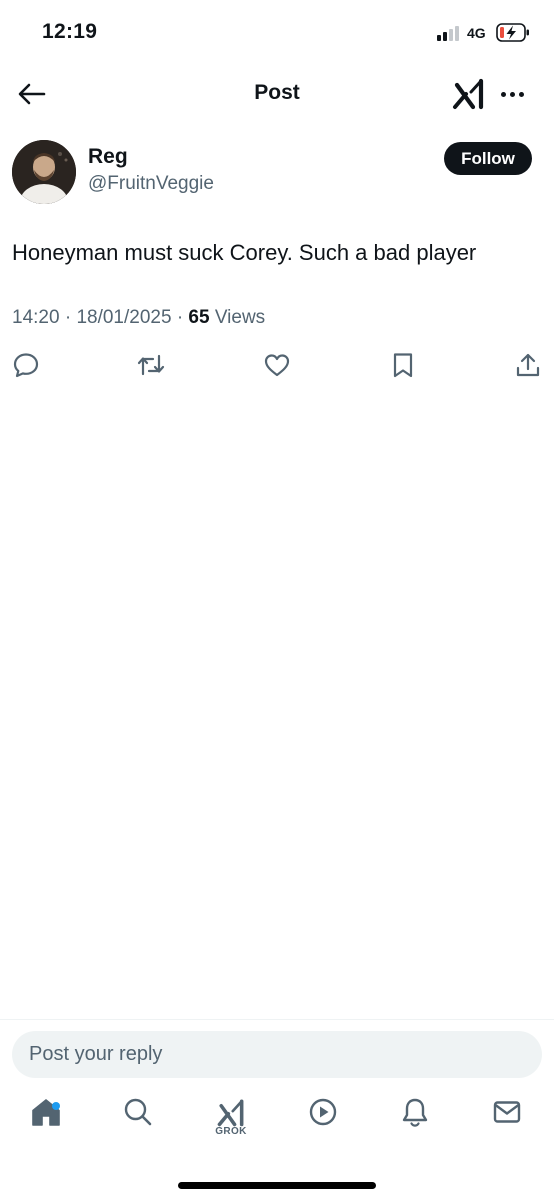  I want to click on share-button, so click(528, 365).